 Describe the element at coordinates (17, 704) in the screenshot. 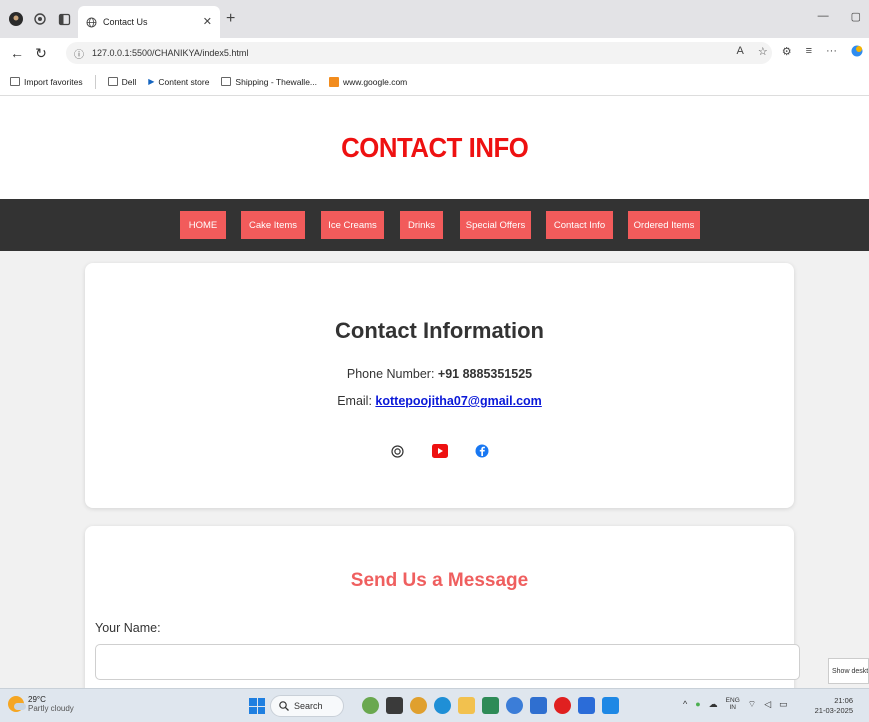

I see `weather-icon` at that location.